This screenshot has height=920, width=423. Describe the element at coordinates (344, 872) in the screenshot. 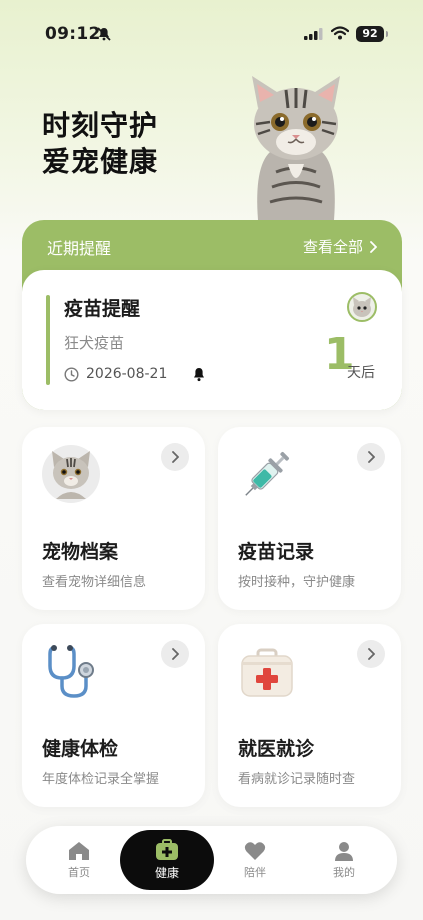

I see `tab-profile-label: 我的` at that location.